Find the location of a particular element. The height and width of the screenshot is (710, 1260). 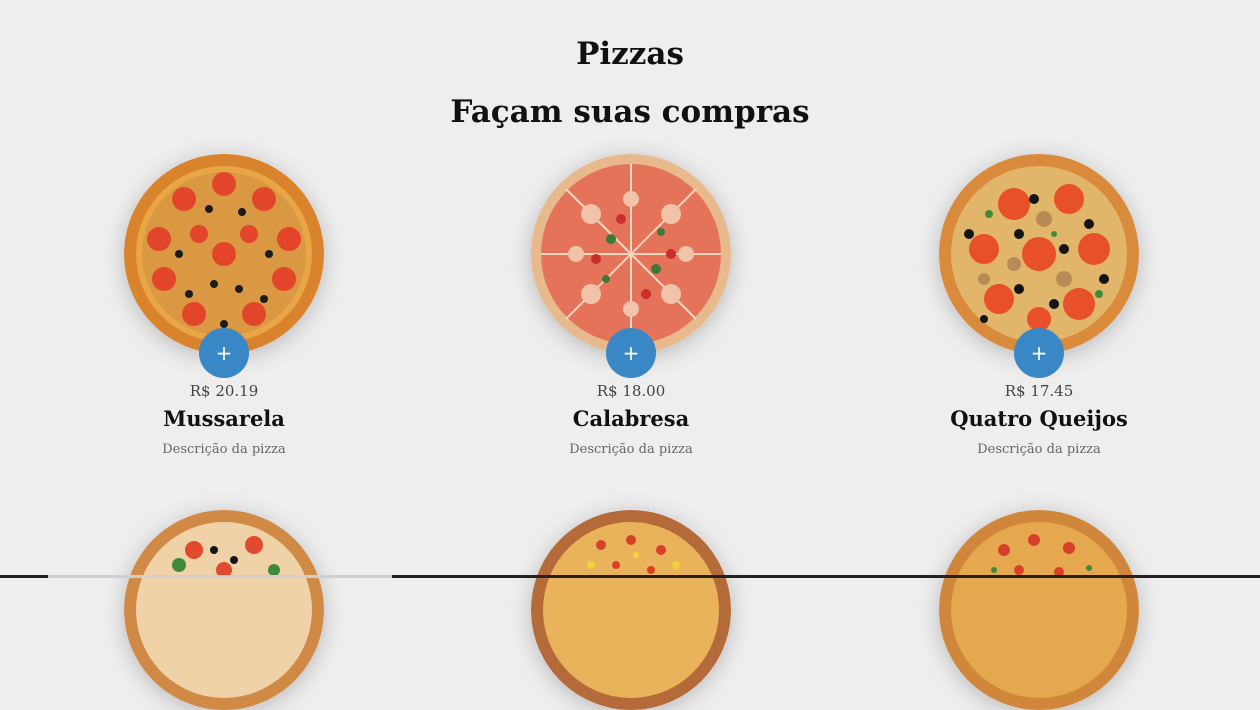

page-subtitle: Façam suas compras is located at coordinates (630, 112).